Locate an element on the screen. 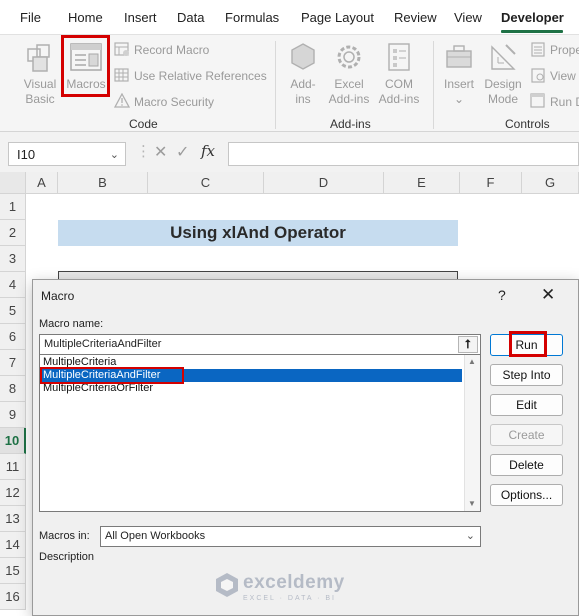 Image resolution: width=579 pixels, height=616 pixels. column-header-f: F is located at coordinates (491, 183).